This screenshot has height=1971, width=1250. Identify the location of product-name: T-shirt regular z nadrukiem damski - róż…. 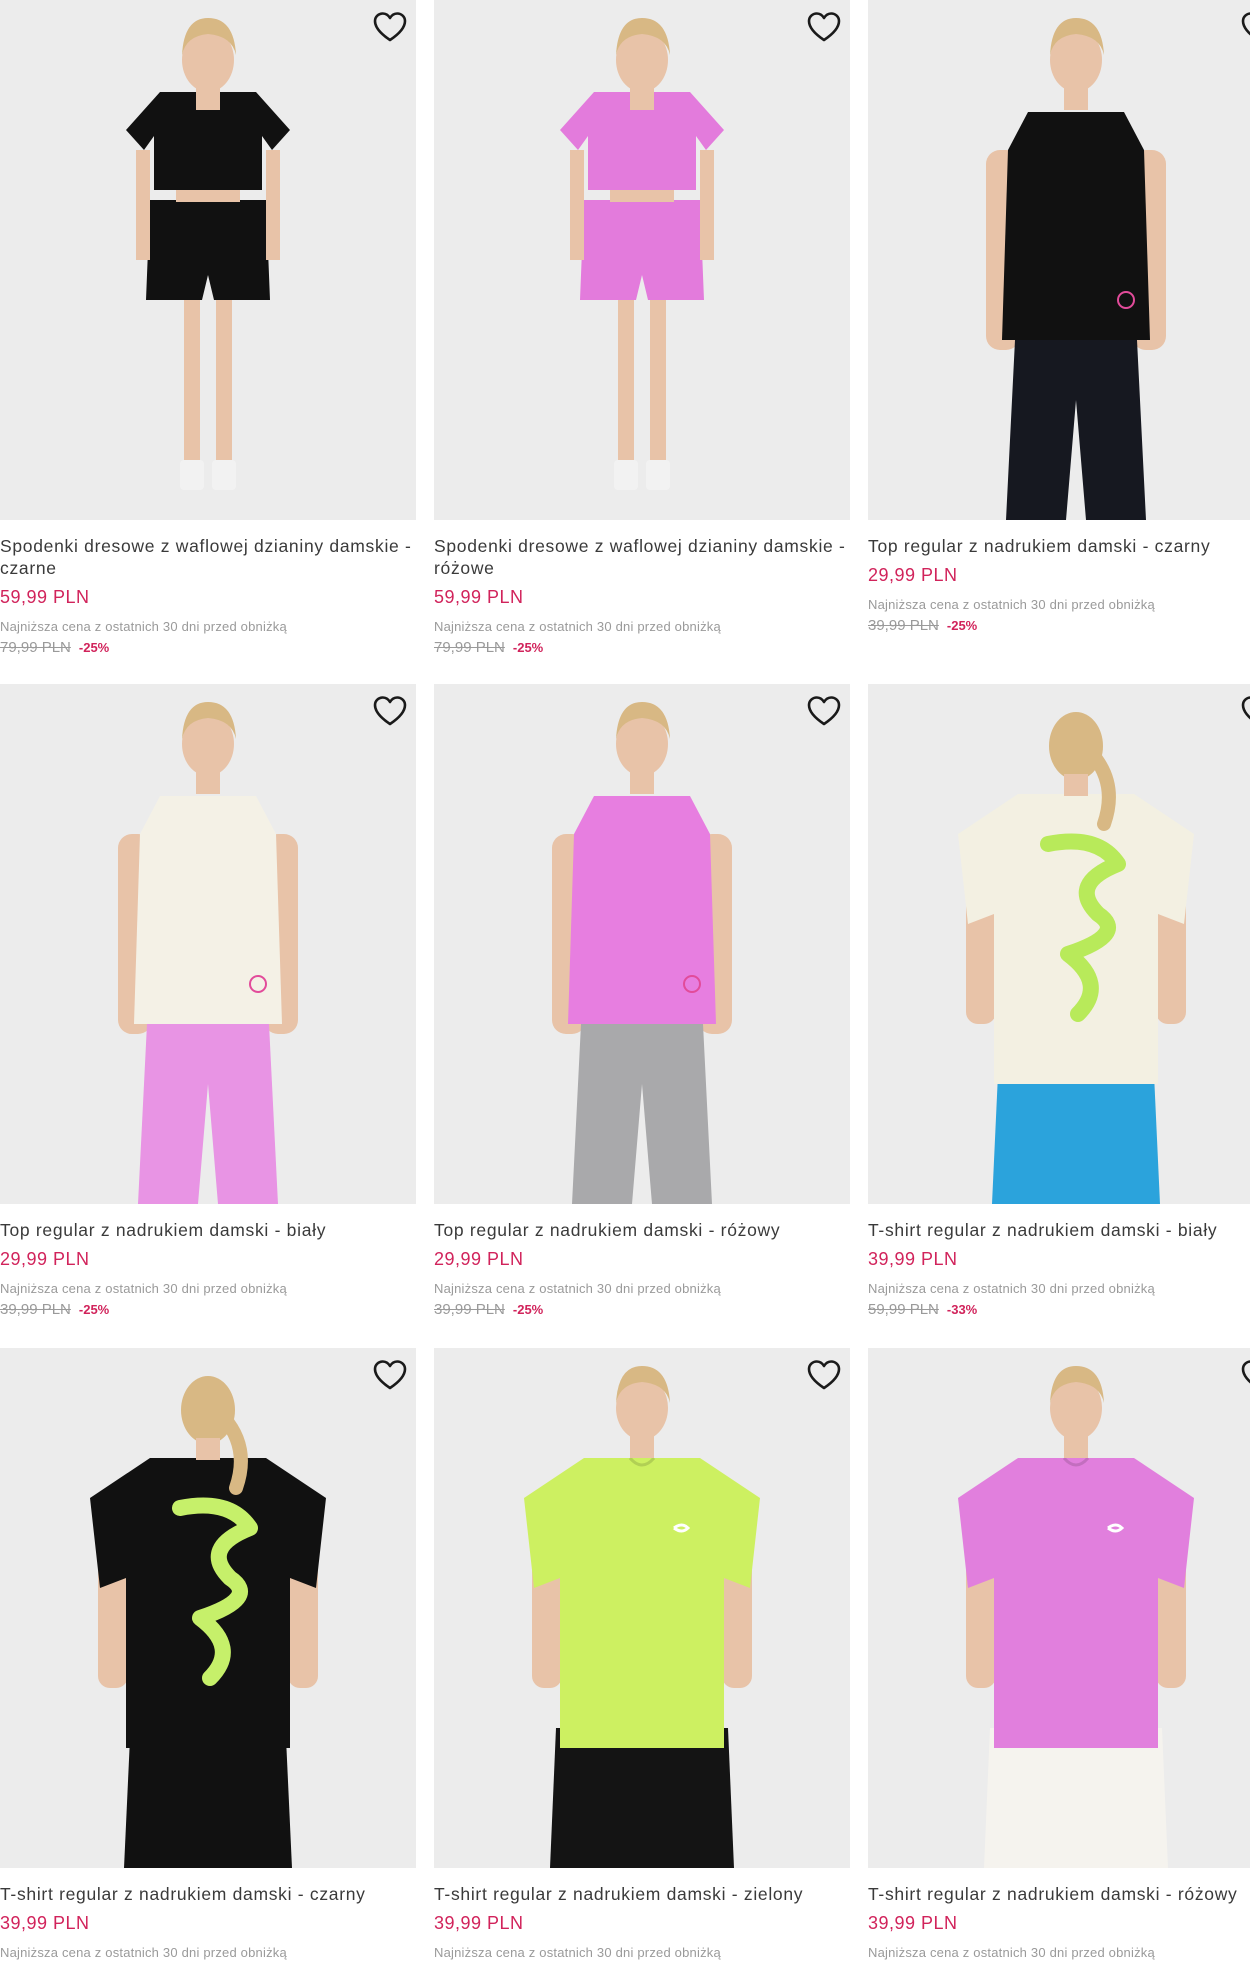
(1059, 1894).